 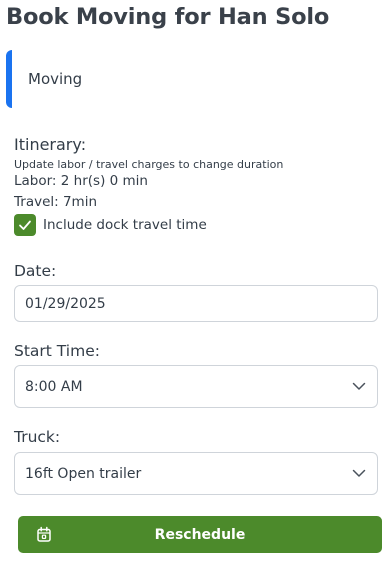 I want to click on date-label: Date:, so click(x=35, y=271).